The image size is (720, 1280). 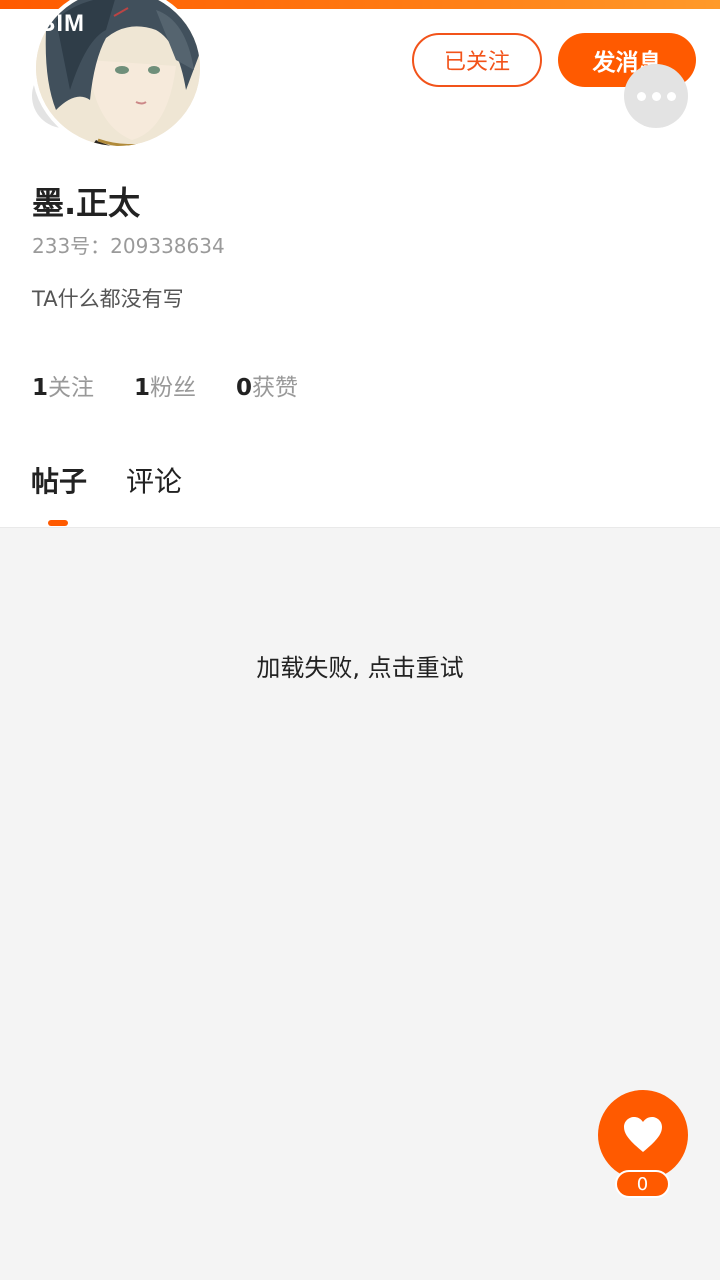 I want to click on more-button, so click(x=656, y=96).